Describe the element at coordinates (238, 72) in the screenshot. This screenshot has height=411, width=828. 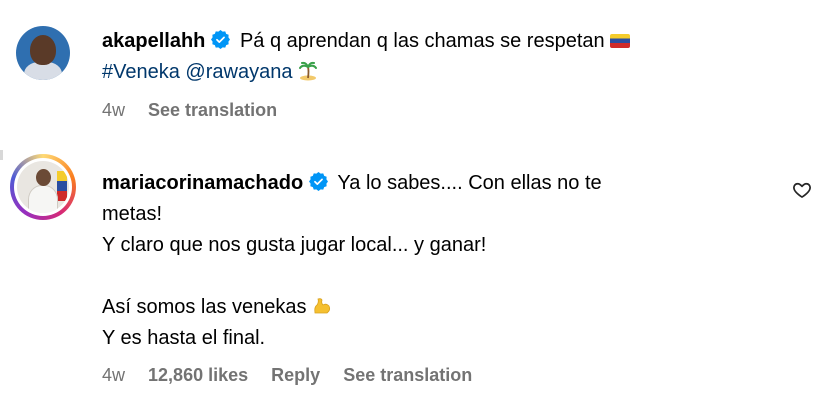
I see `mention-link: @rawayana` at that location.